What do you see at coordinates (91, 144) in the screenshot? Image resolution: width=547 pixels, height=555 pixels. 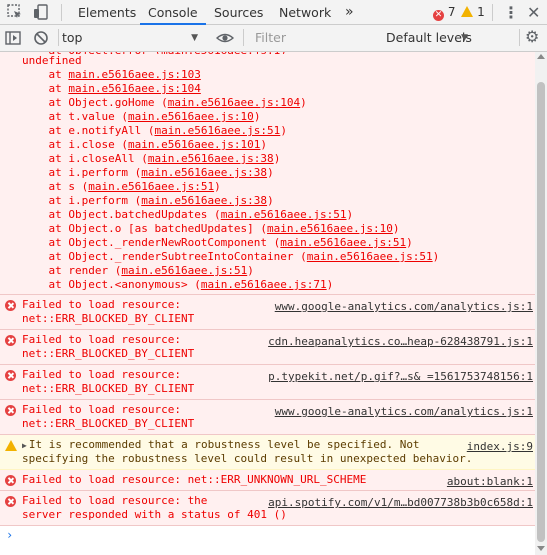 I see `stack-frame-function: i.close` at bounding box center [91, 144].